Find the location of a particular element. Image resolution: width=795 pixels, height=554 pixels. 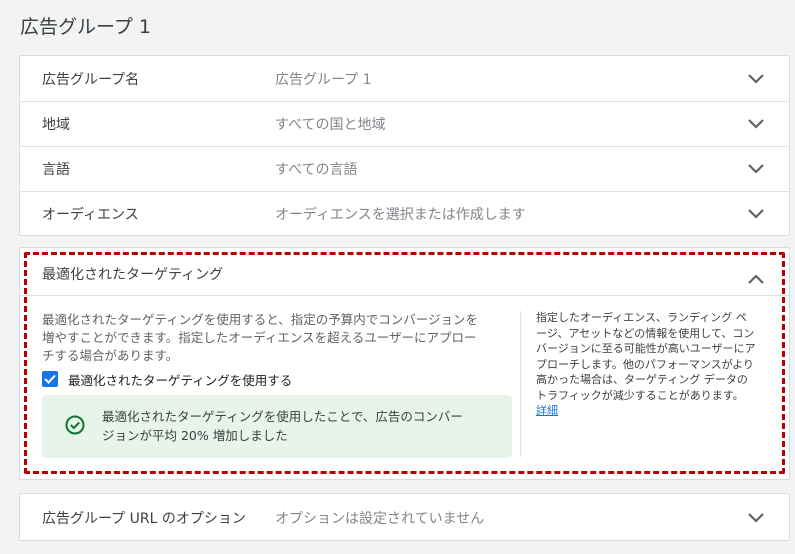

setting-row-url-options: 広告グループ URL のオプション オプションは設定されていません is located at coordinates (404, 517).